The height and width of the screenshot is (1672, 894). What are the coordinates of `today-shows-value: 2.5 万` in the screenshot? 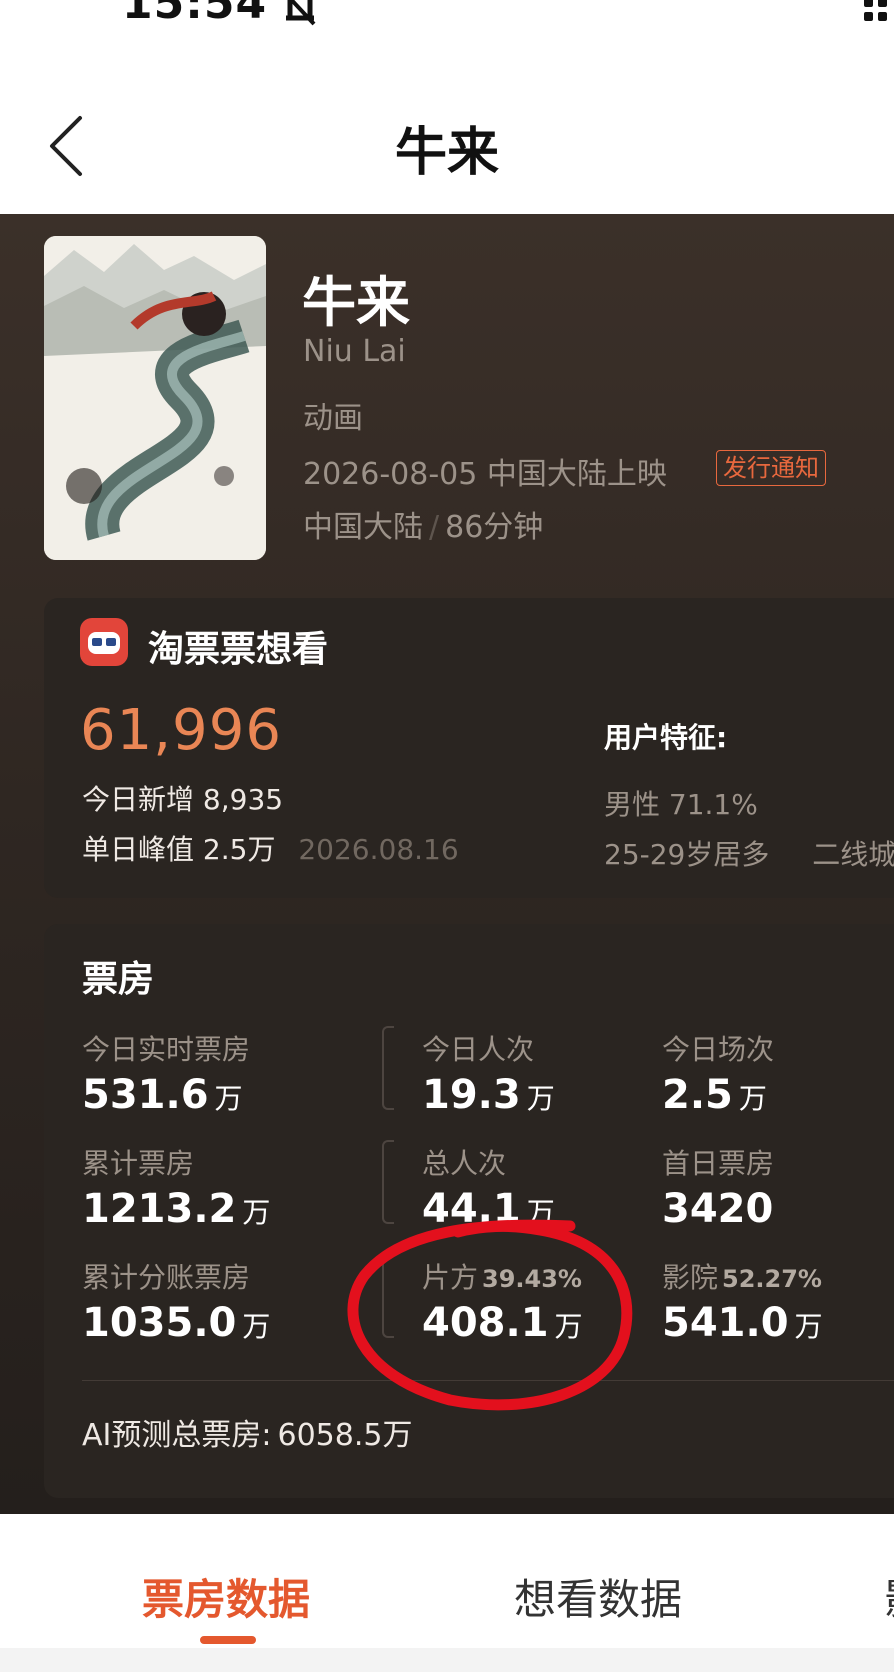 It's located at (714, 1095).